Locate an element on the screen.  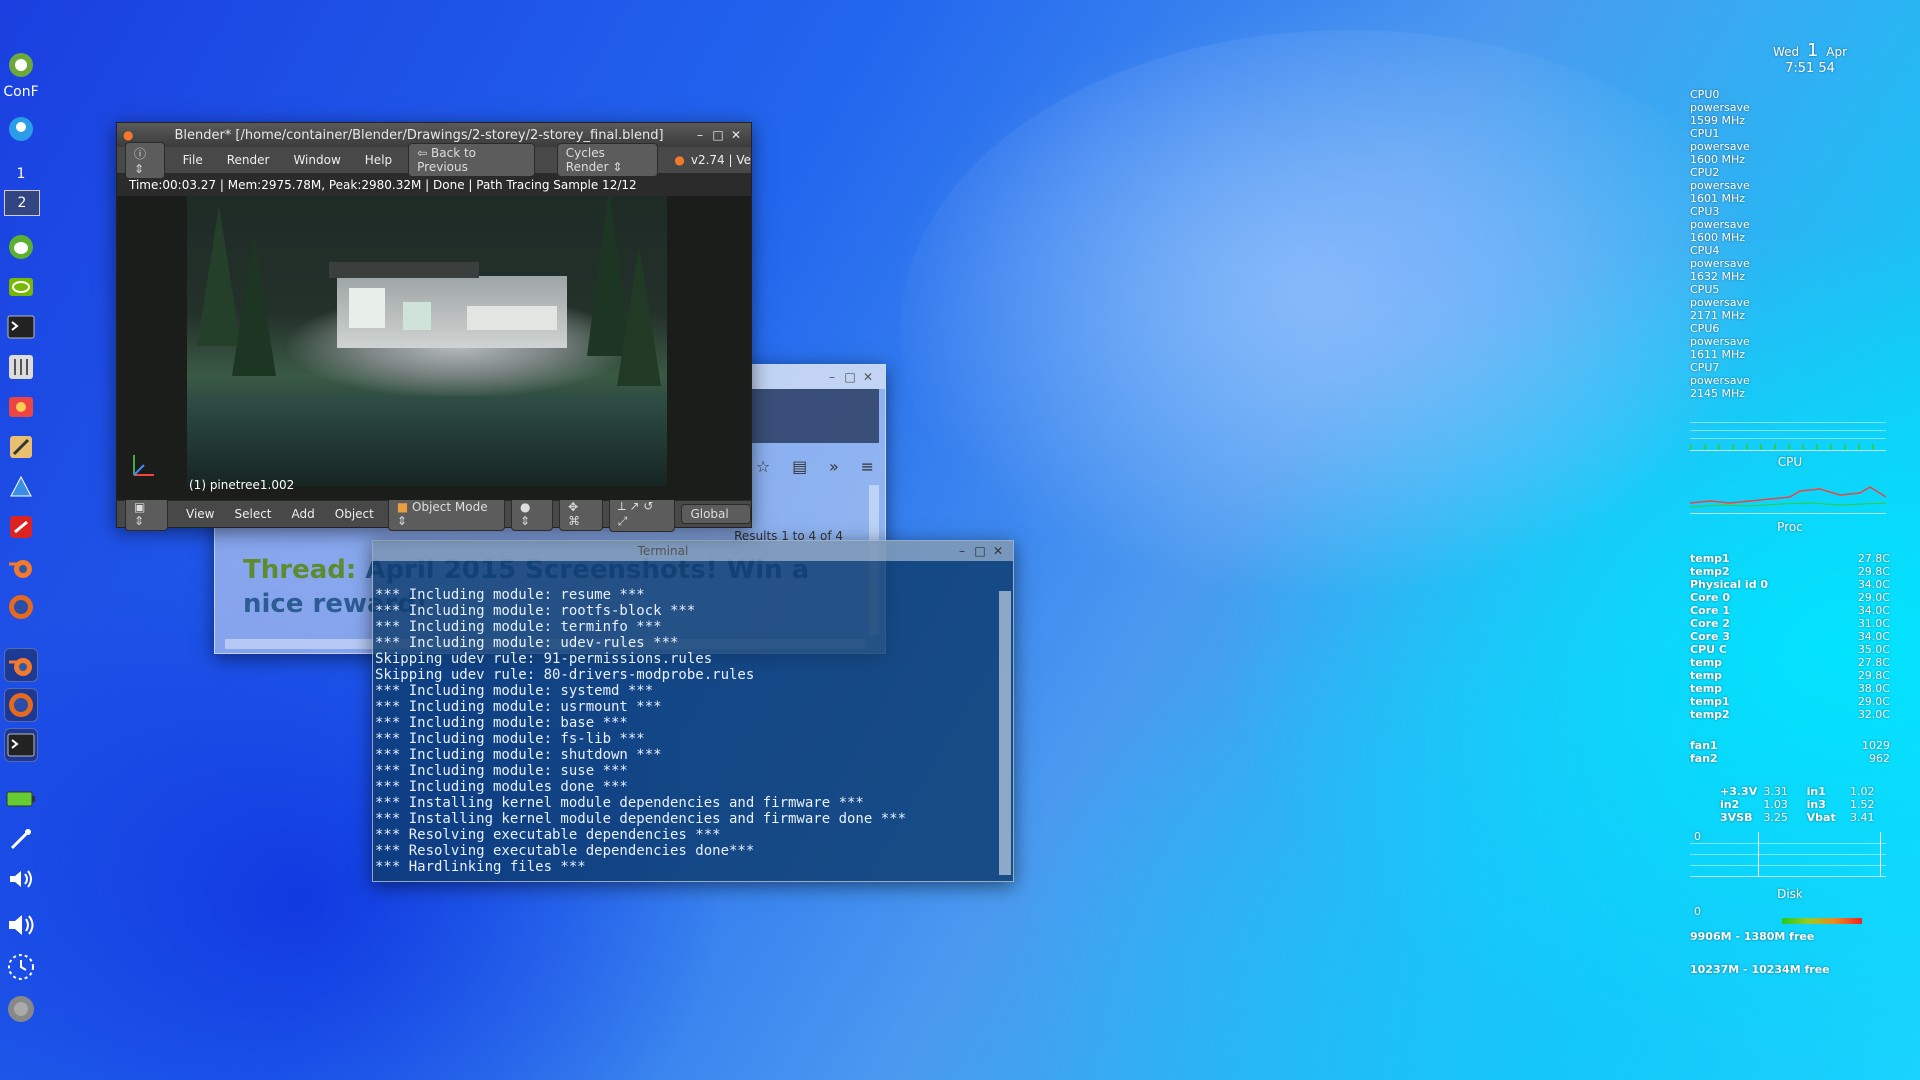
bookmark-star-icon: ☆ is located at coordinates (763, 466).